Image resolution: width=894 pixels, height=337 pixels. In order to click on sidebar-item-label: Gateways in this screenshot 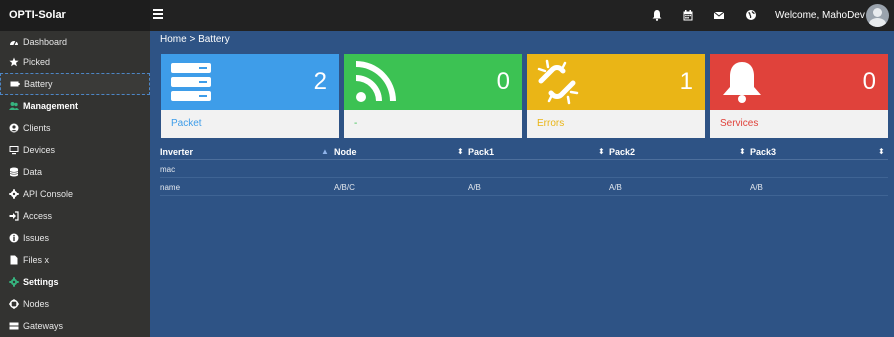, I will do `click(43, 326)`.